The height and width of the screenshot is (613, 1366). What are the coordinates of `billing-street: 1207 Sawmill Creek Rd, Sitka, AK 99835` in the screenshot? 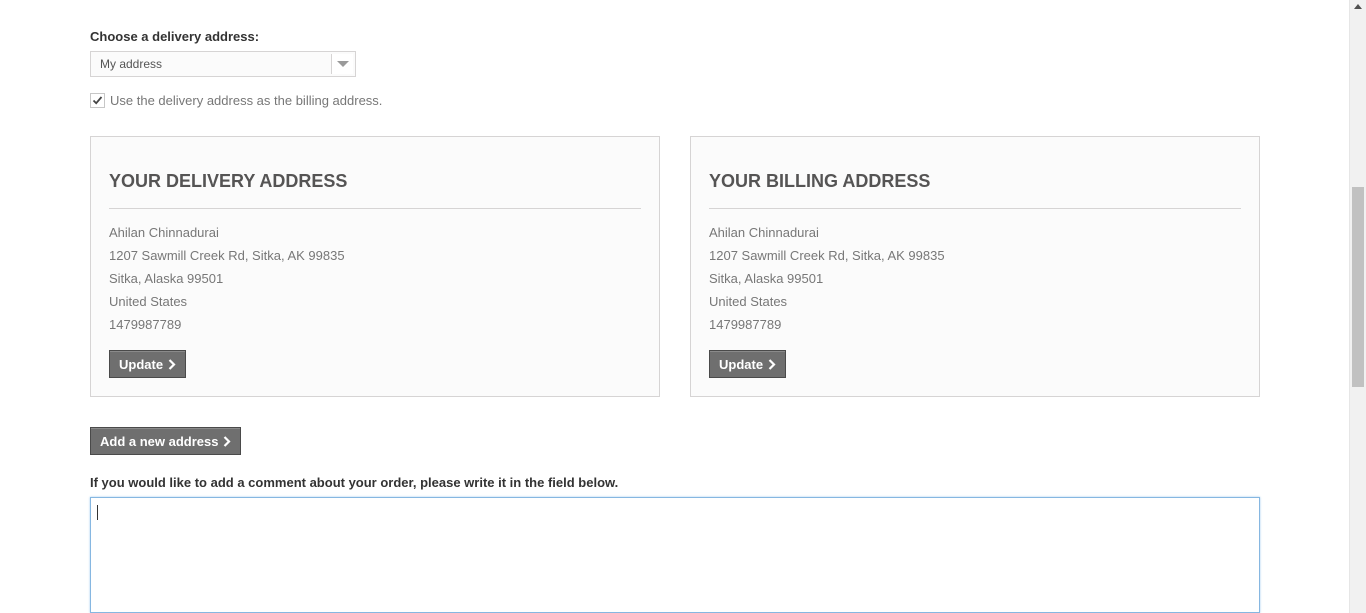 It's located at (827, 255).